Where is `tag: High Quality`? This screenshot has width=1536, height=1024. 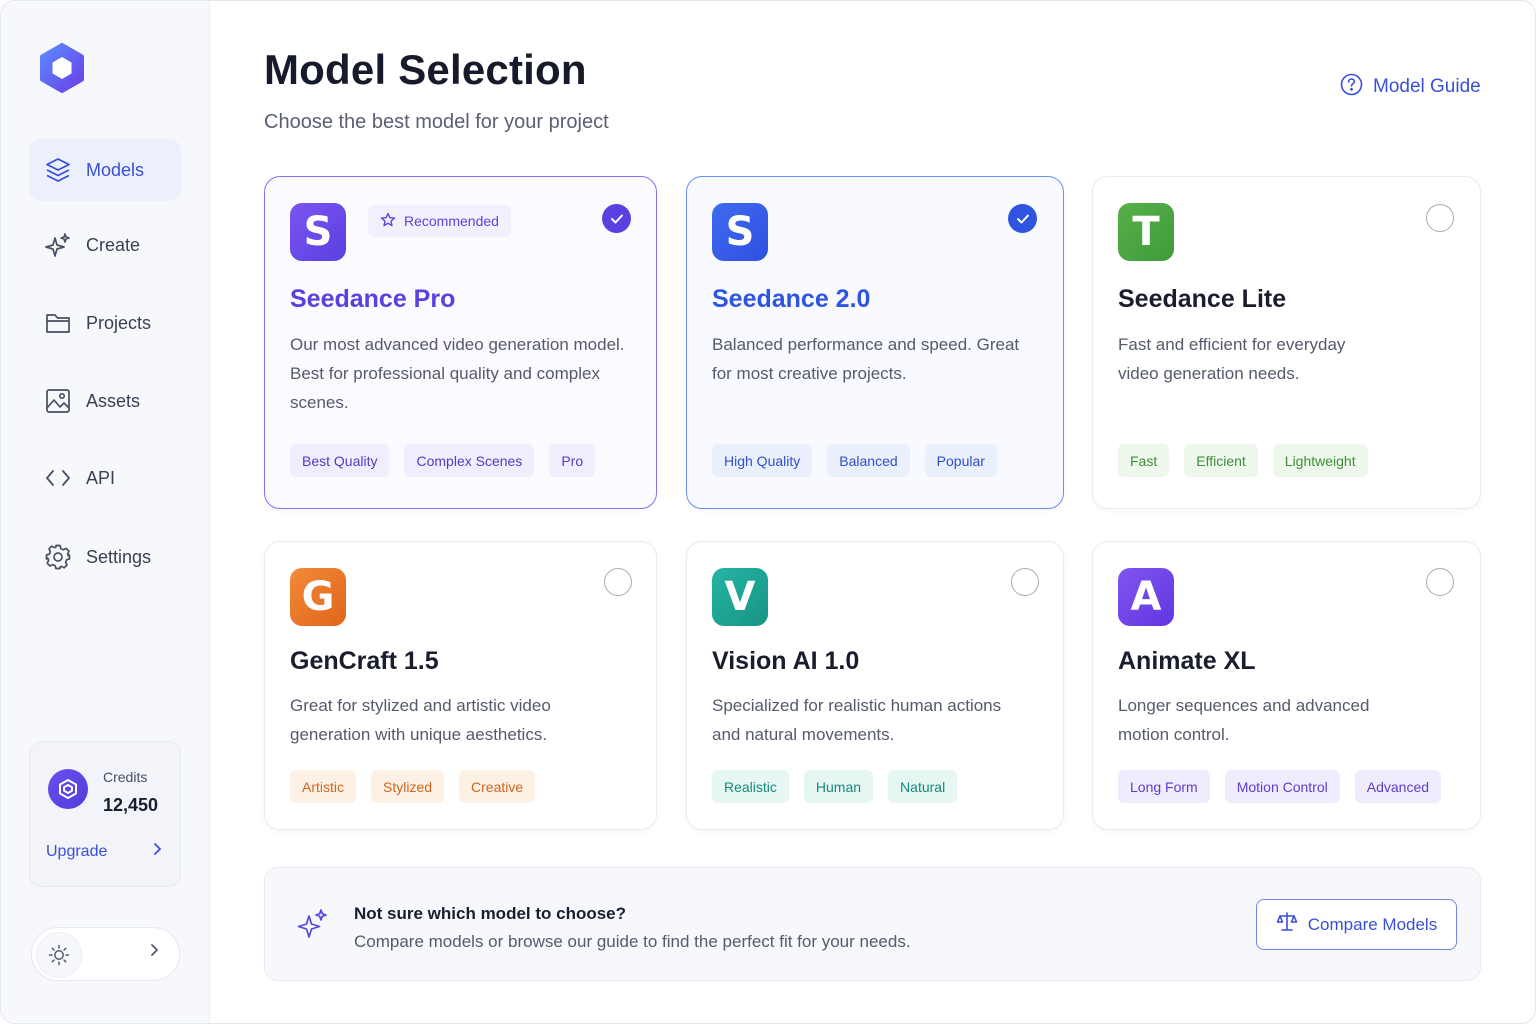
tag: High Quality is located at coordinates (762, 460).